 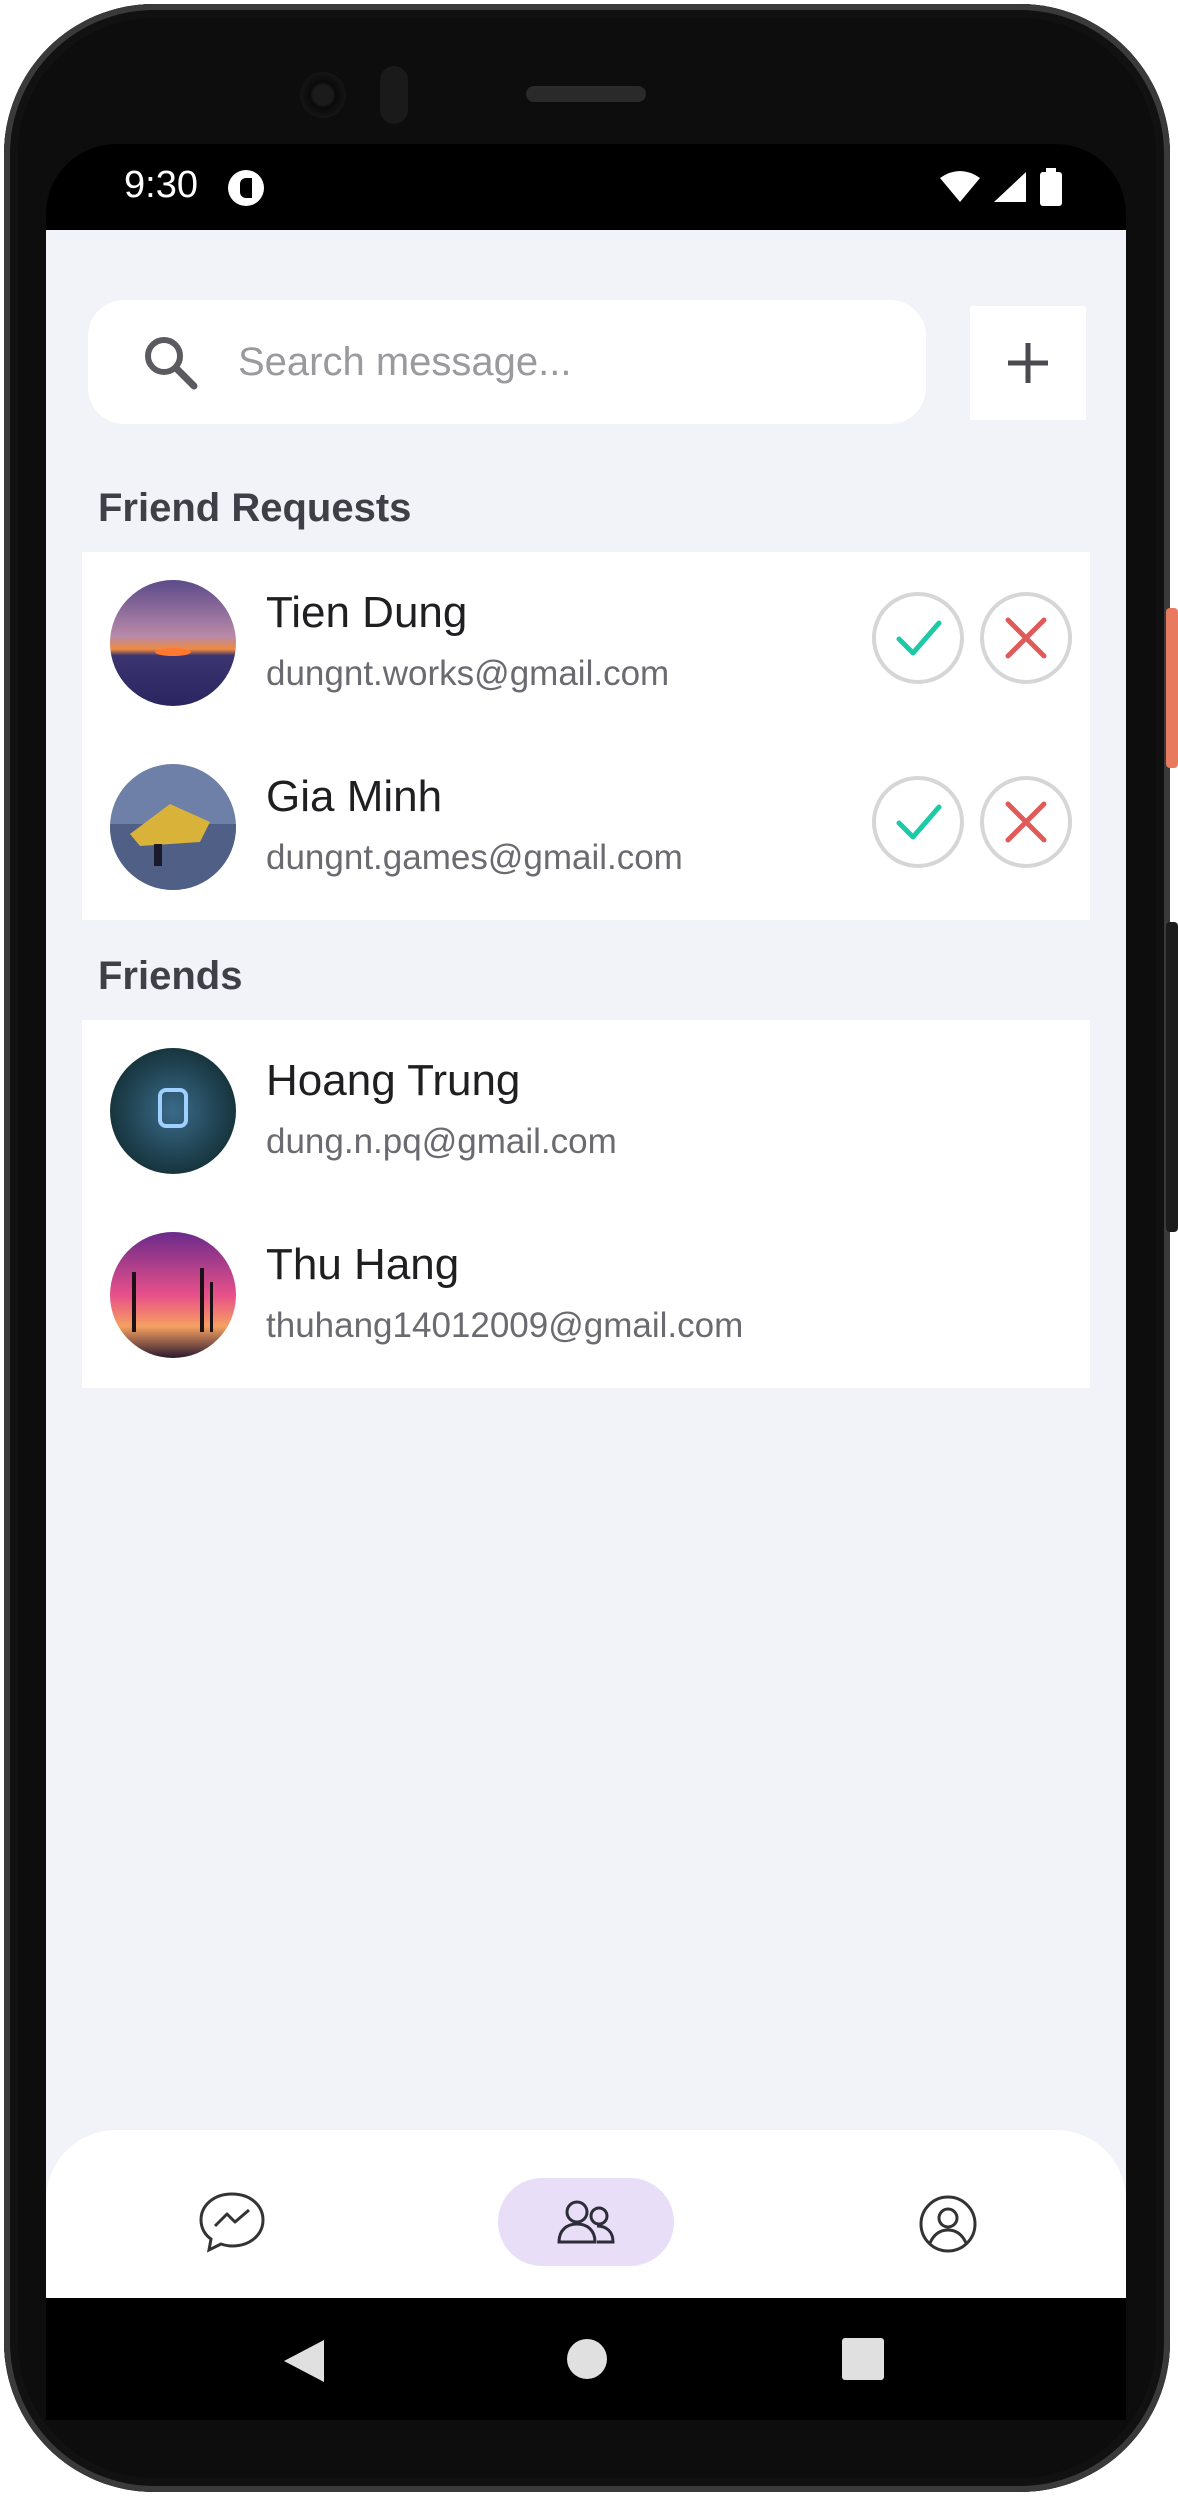 What do you see at coordinates (393, 1080) in the screenshot?
I see `friend-name: Hoang Trung` at bounding box center [393, 1080].